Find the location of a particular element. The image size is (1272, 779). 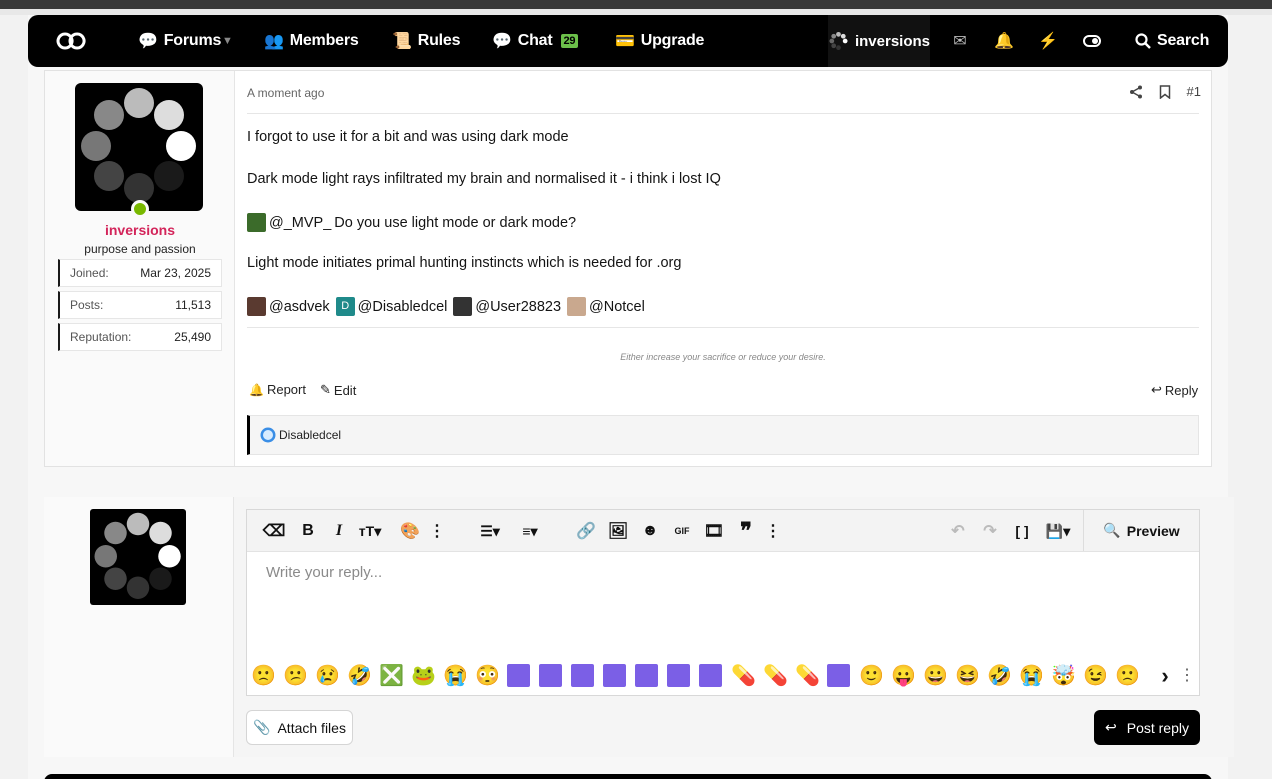

frowning-emoji-icon: 🙁 is located at coordinates (263, 676).